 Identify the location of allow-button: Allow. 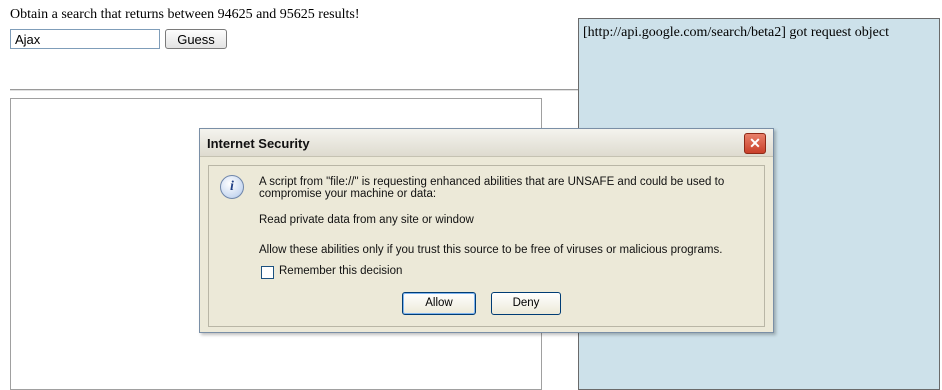
(439, 303).